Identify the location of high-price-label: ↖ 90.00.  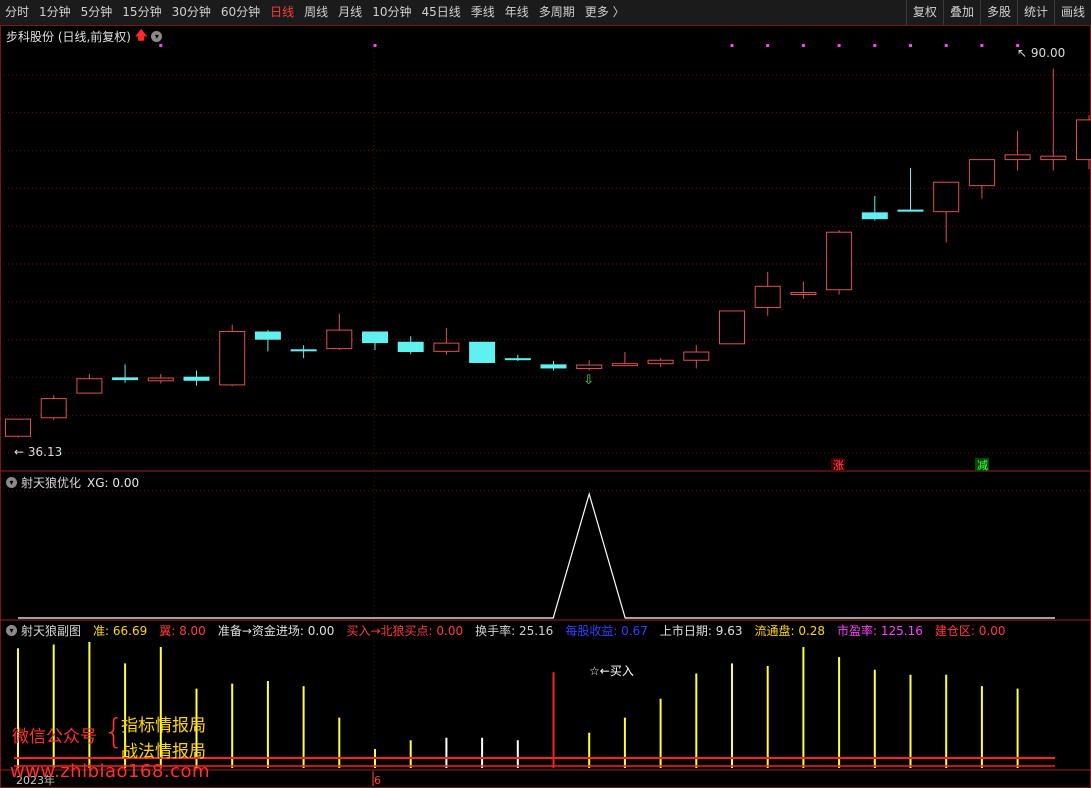
(1041, 53).